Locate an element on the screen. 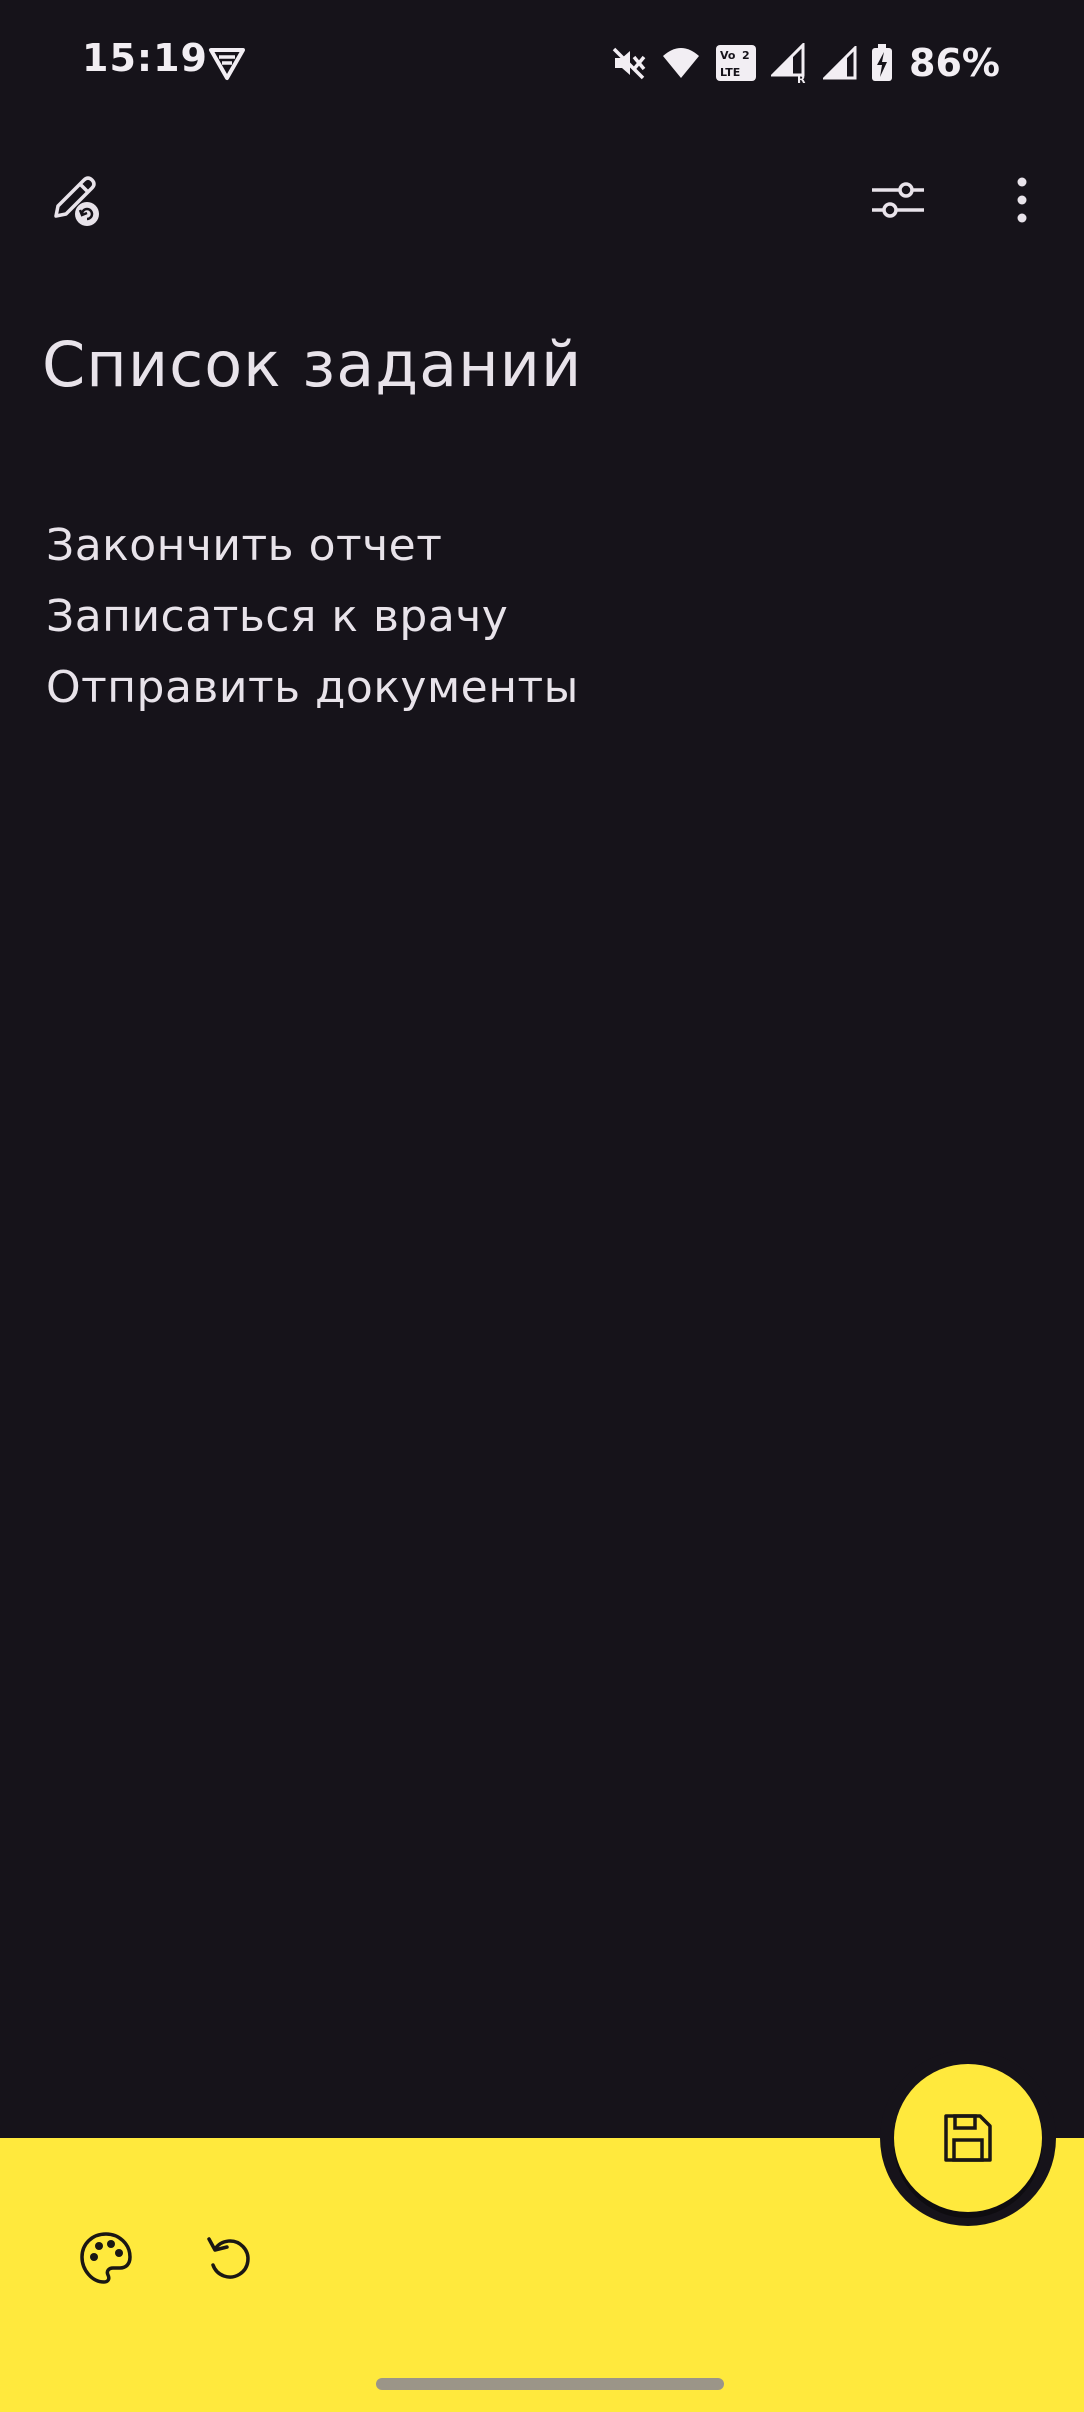  battery-level: 86% is located at coordinates (954, 63).